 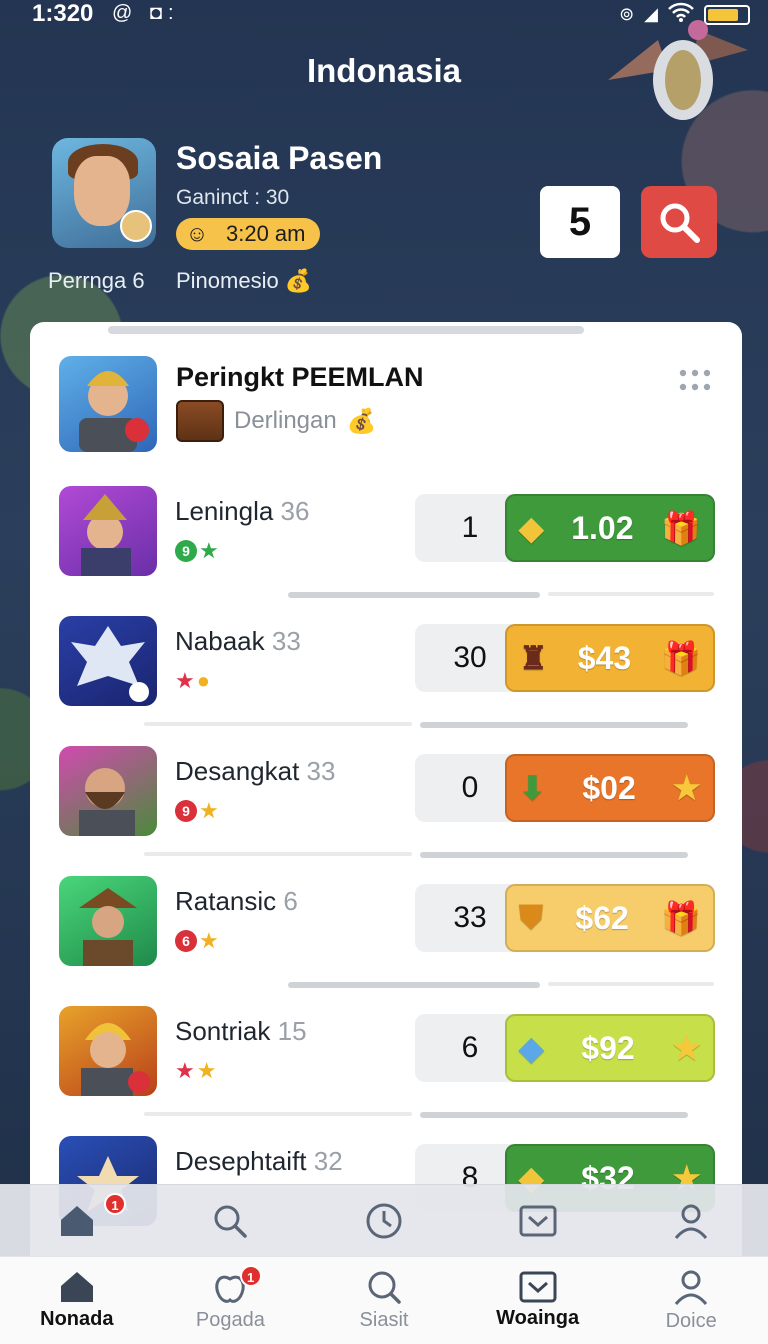 What do you see at coordinates (538, 1318) in the screenshot?
I see `tab-label: Woainga` at bounding box center [538, 1318].